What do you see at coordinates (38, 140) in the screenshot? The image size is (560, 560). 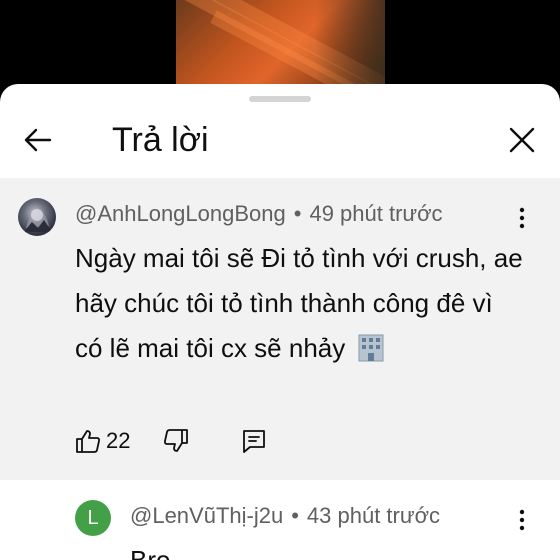 I see `back-arrow-icon` at bounding box center [38, 140].